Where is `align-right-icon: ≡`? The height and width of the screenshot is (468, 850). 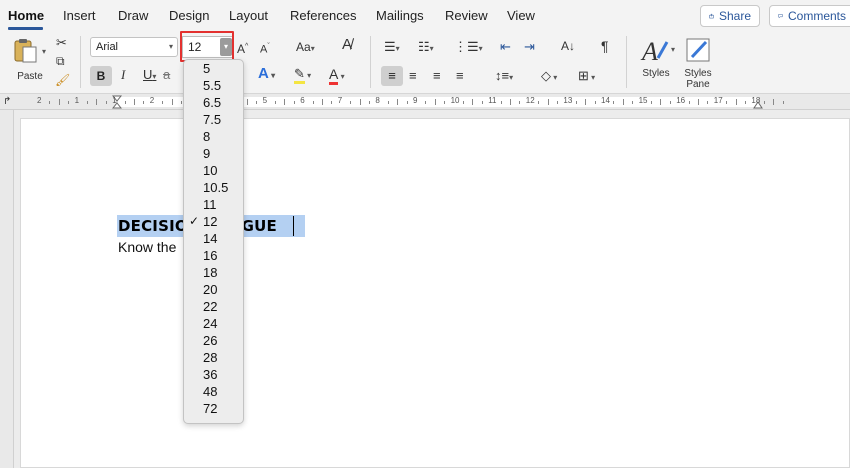
align-right-icon: ≡ is located at coordinates (437, 76).